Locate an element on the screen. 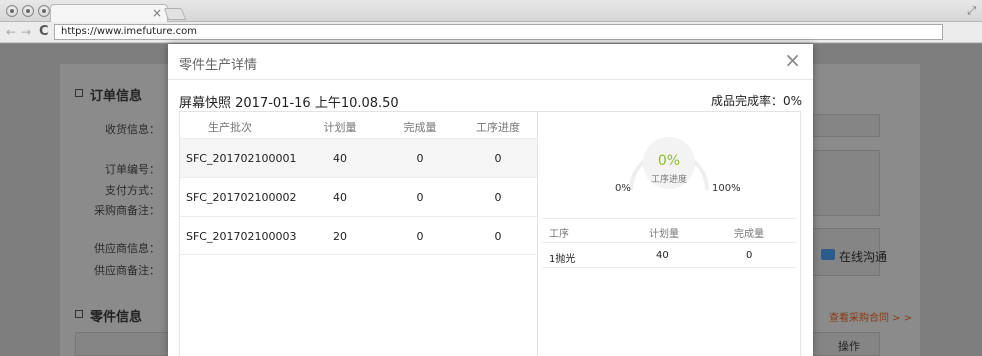 The image size is (982, 356). chat-icon is located at coordinates (828, 254).